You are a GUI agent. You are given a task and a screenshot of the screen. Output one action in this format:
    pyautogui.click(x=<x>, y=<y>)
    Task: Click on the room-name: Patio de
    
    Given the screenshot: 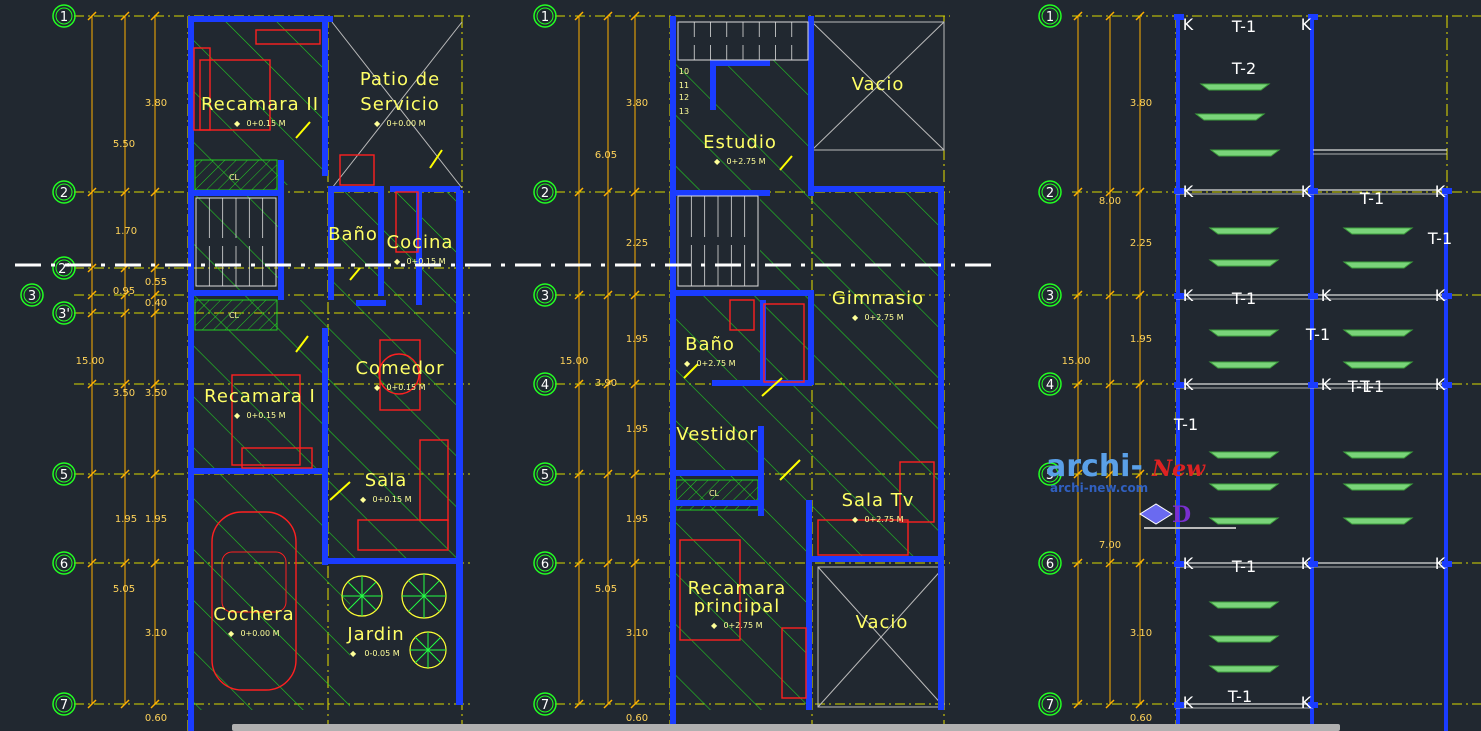 What is the action you would take?
    pyautogui.click(x=400, y=79)
    